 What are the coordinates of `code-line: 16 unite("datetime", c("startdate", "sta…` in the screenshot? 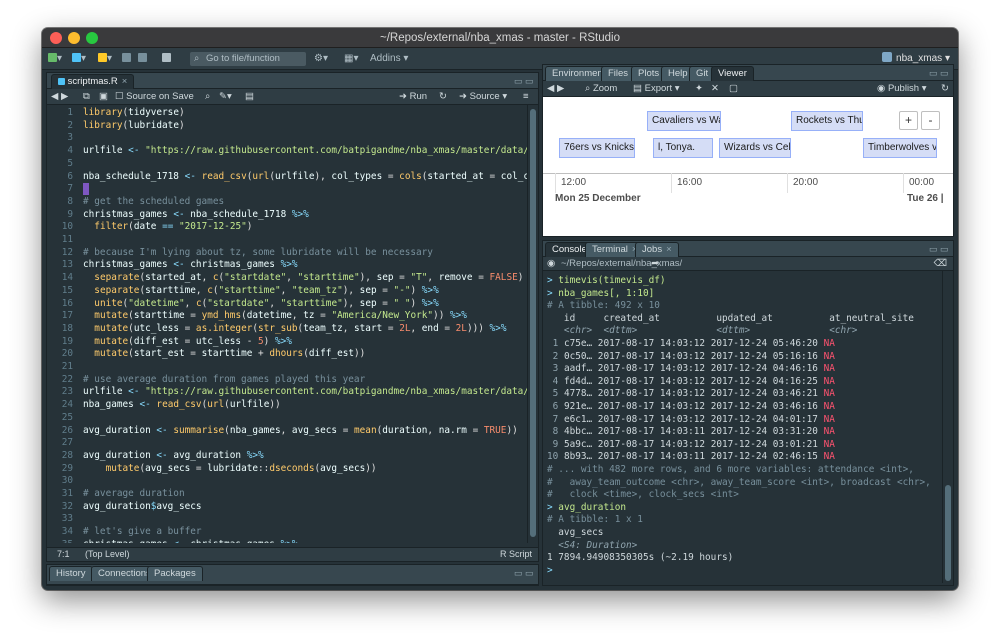 It's located at (287, 304).